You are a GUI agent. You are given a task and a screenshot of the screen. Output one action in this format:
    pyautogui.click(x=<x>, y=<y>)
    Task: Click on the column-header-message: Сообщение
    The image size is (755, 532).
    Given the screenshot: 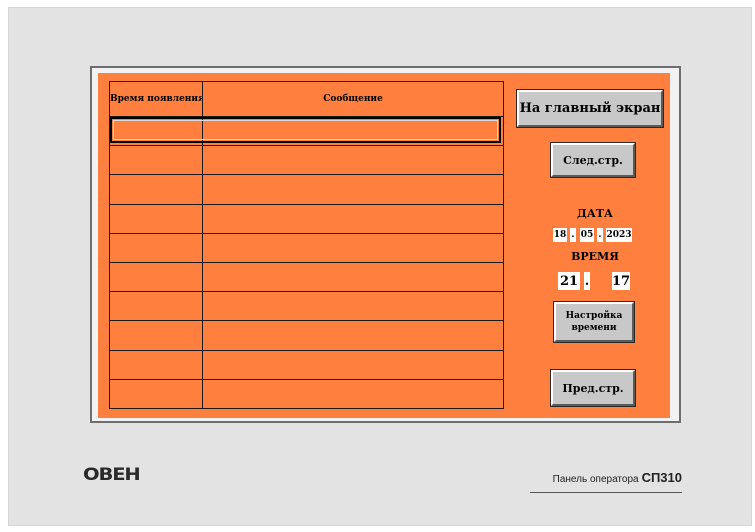 What is the action you would take?
    pyautogui.click(x=353, y=99)
    